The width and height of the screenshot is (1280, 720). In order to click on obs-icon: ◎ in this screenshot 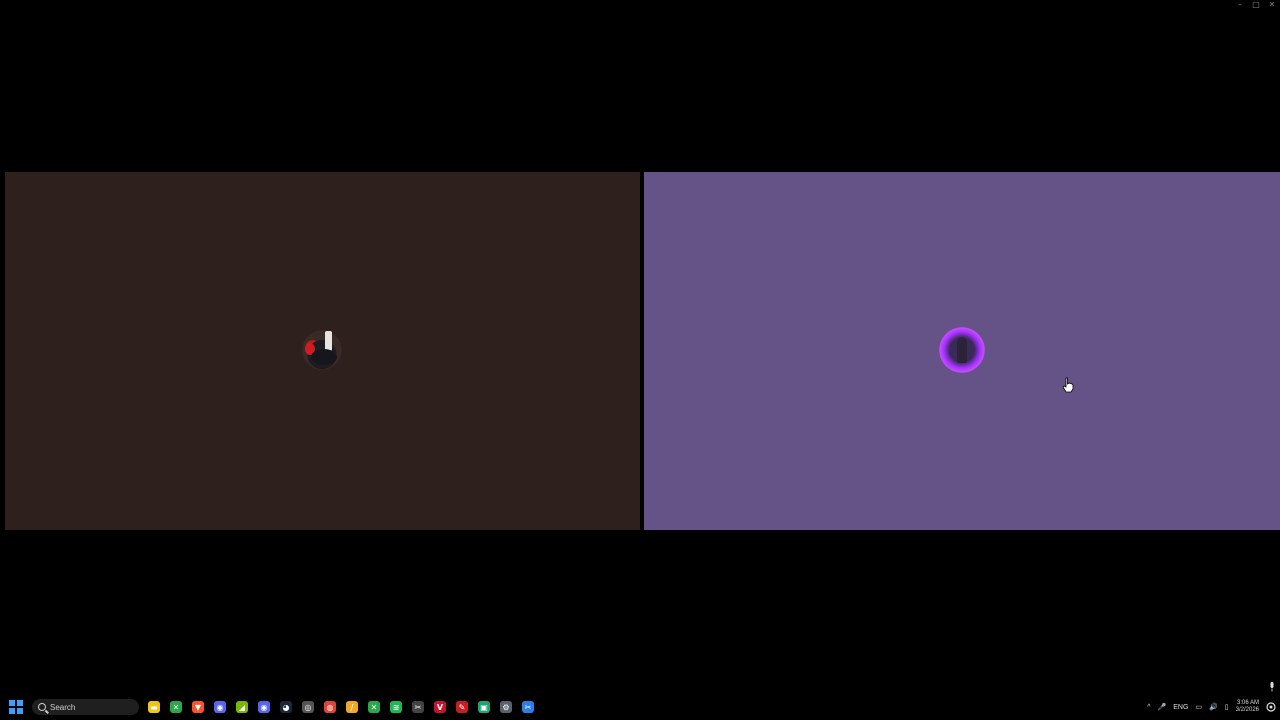, I will do `click(308, 707)`.